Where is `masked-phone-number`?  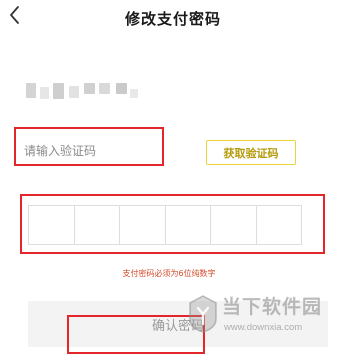 masked-phone-number is located at coordinates (82, 91).